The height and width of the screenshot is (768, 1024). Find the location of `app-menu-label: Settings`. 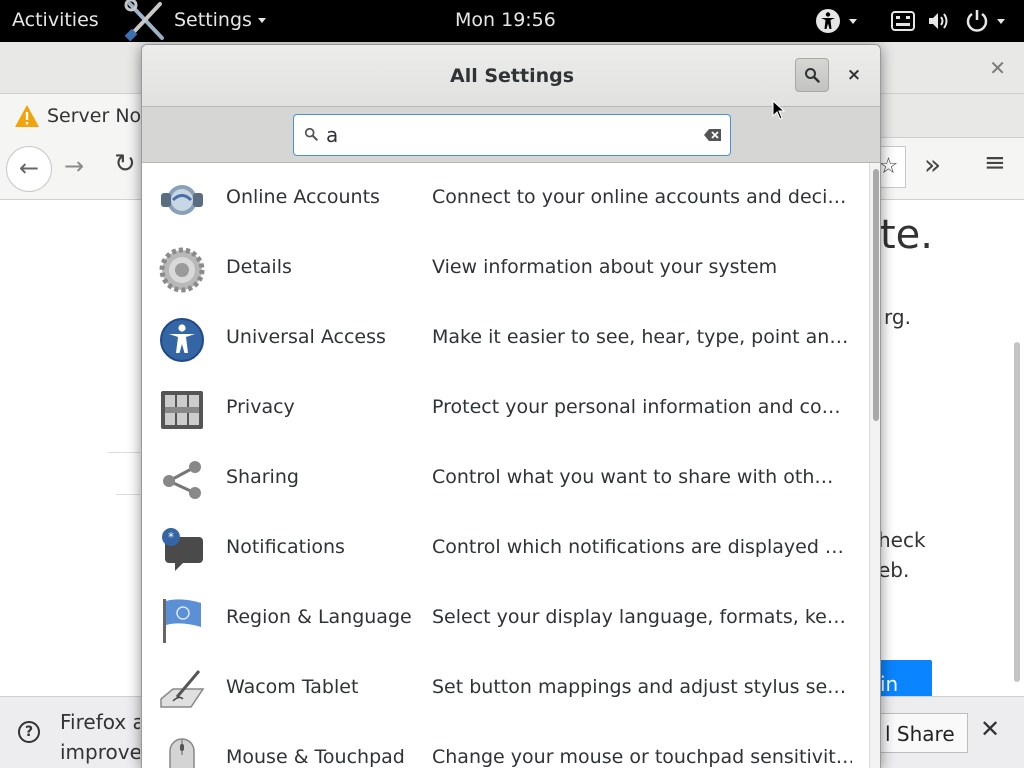

app-menu-label: Settings is located at coordinates (213, 20).